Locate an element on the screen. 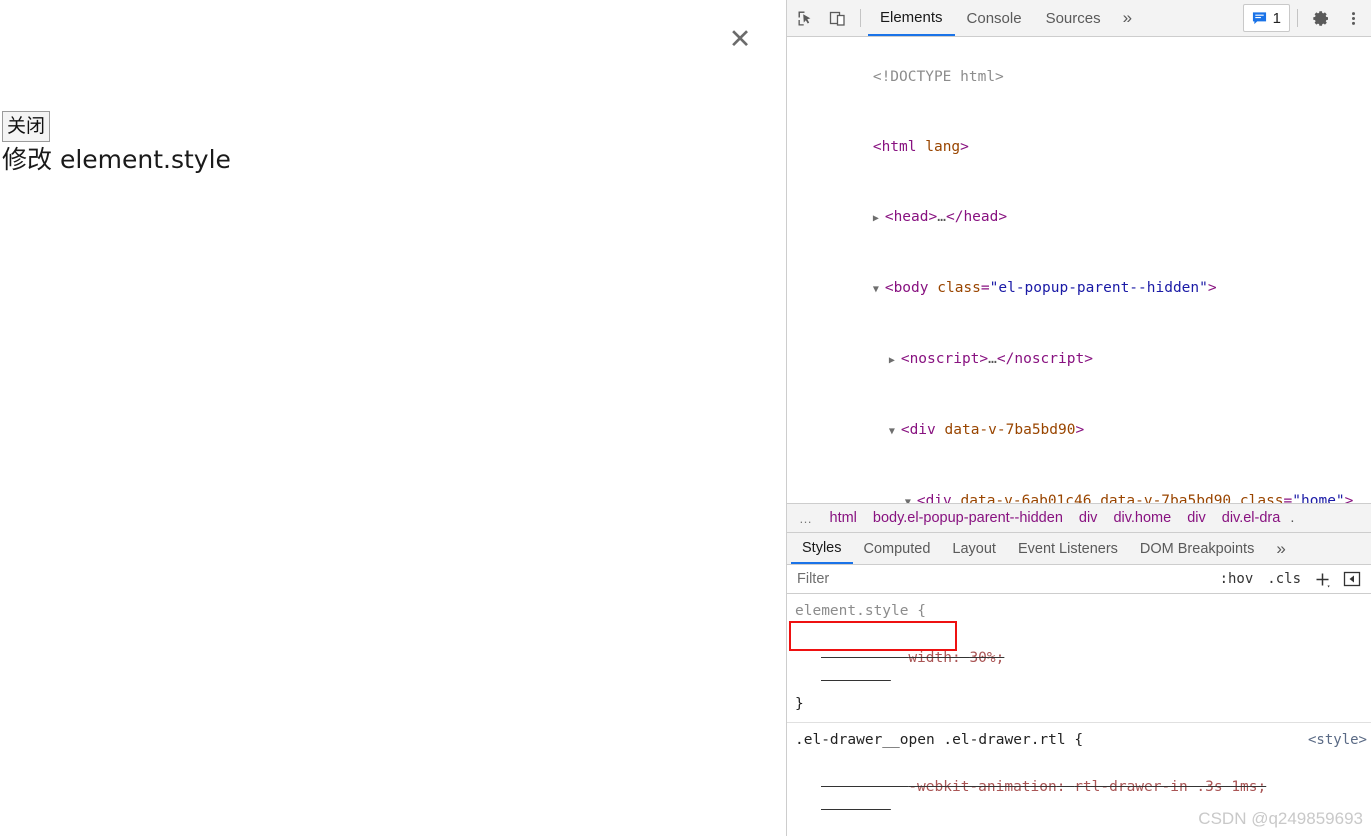 The width and height of the screenshot is (1371, 836). tab-console: Console is located at coordinates (994, 18).